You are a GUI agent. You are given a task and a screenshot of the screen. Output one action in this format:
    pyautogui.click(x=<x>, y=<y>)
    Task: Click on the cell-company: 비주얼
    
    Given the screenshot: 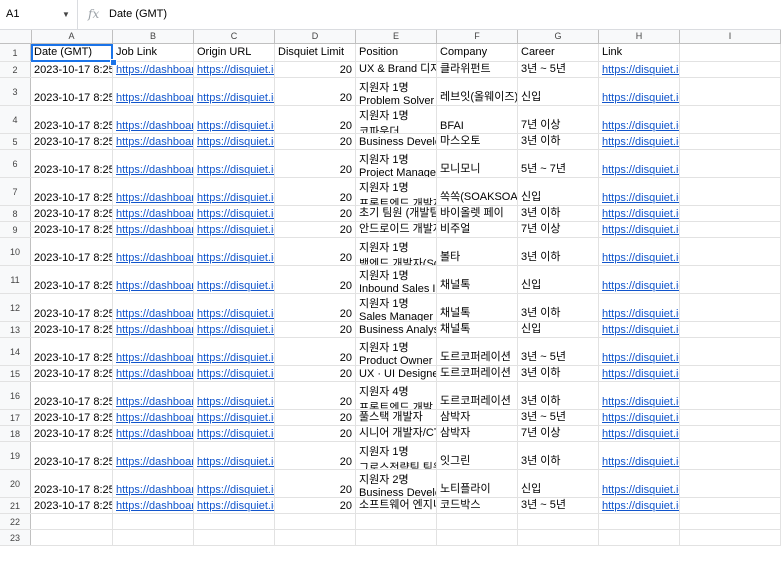 What is the action you would take?
    pyautogui.click(x=477, y=229)
    